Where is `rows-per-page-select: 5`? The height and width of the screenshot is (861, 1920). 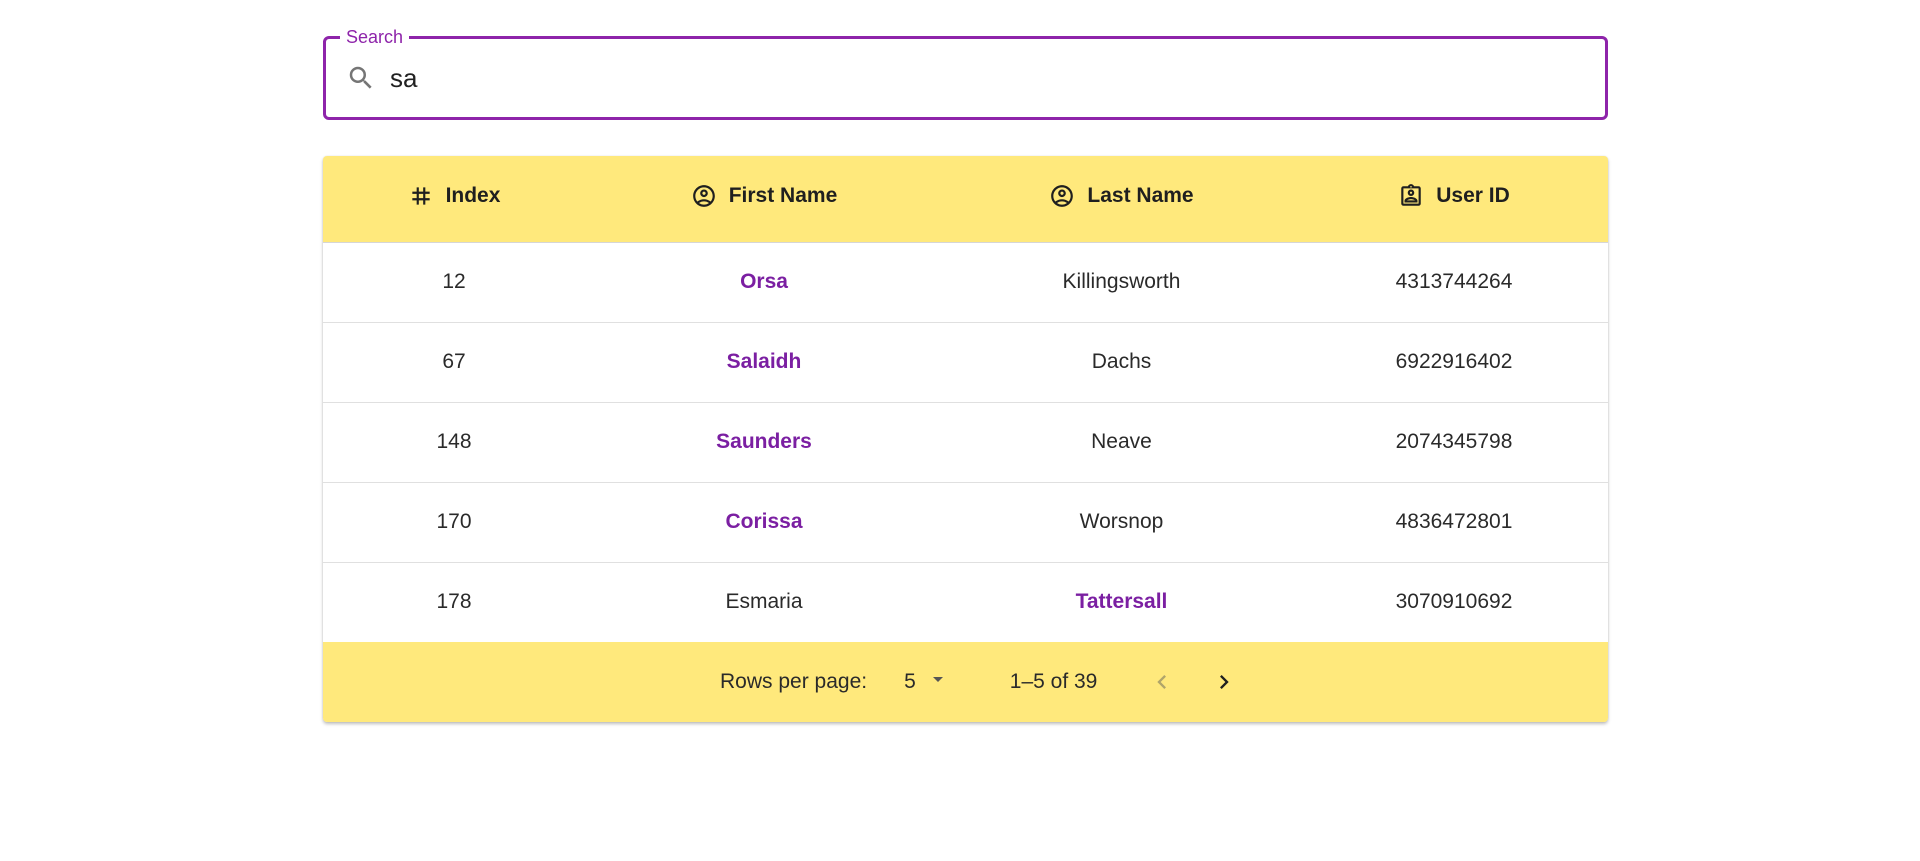 rows-per-page-select: 5 is located at coordinates (927, 682).